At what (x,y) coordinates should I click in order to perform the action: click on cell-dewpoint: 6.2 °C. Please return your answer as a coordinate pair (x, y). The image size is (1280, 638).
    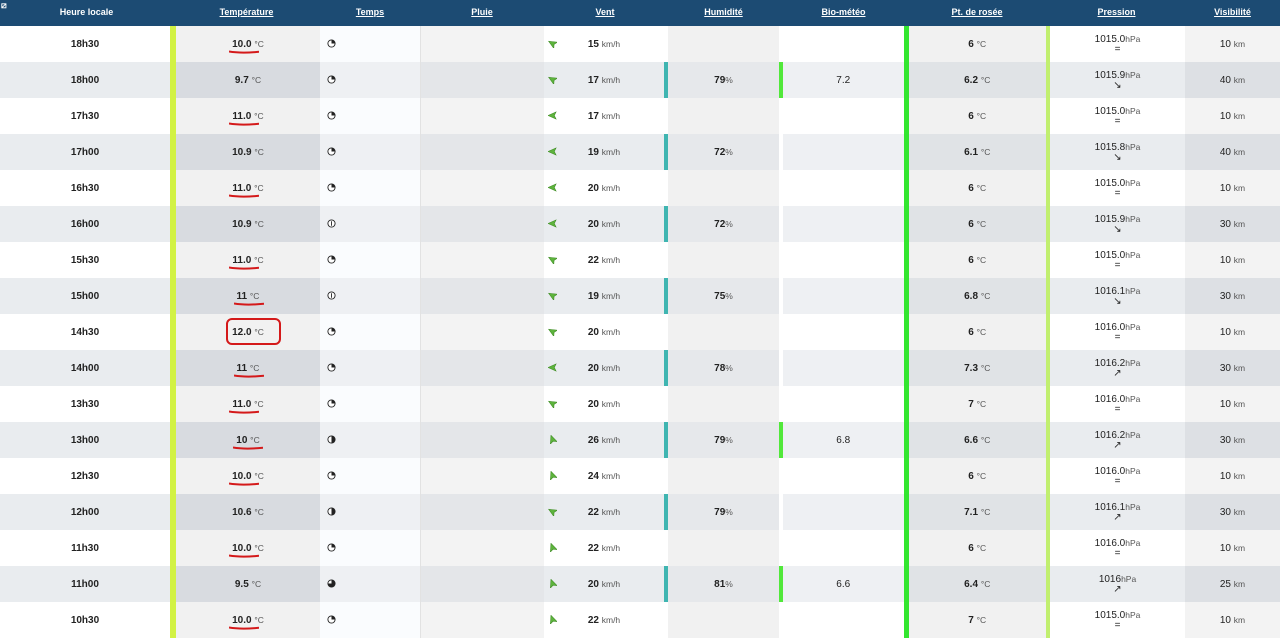
    Looking at the image, I should click on (976, 80).